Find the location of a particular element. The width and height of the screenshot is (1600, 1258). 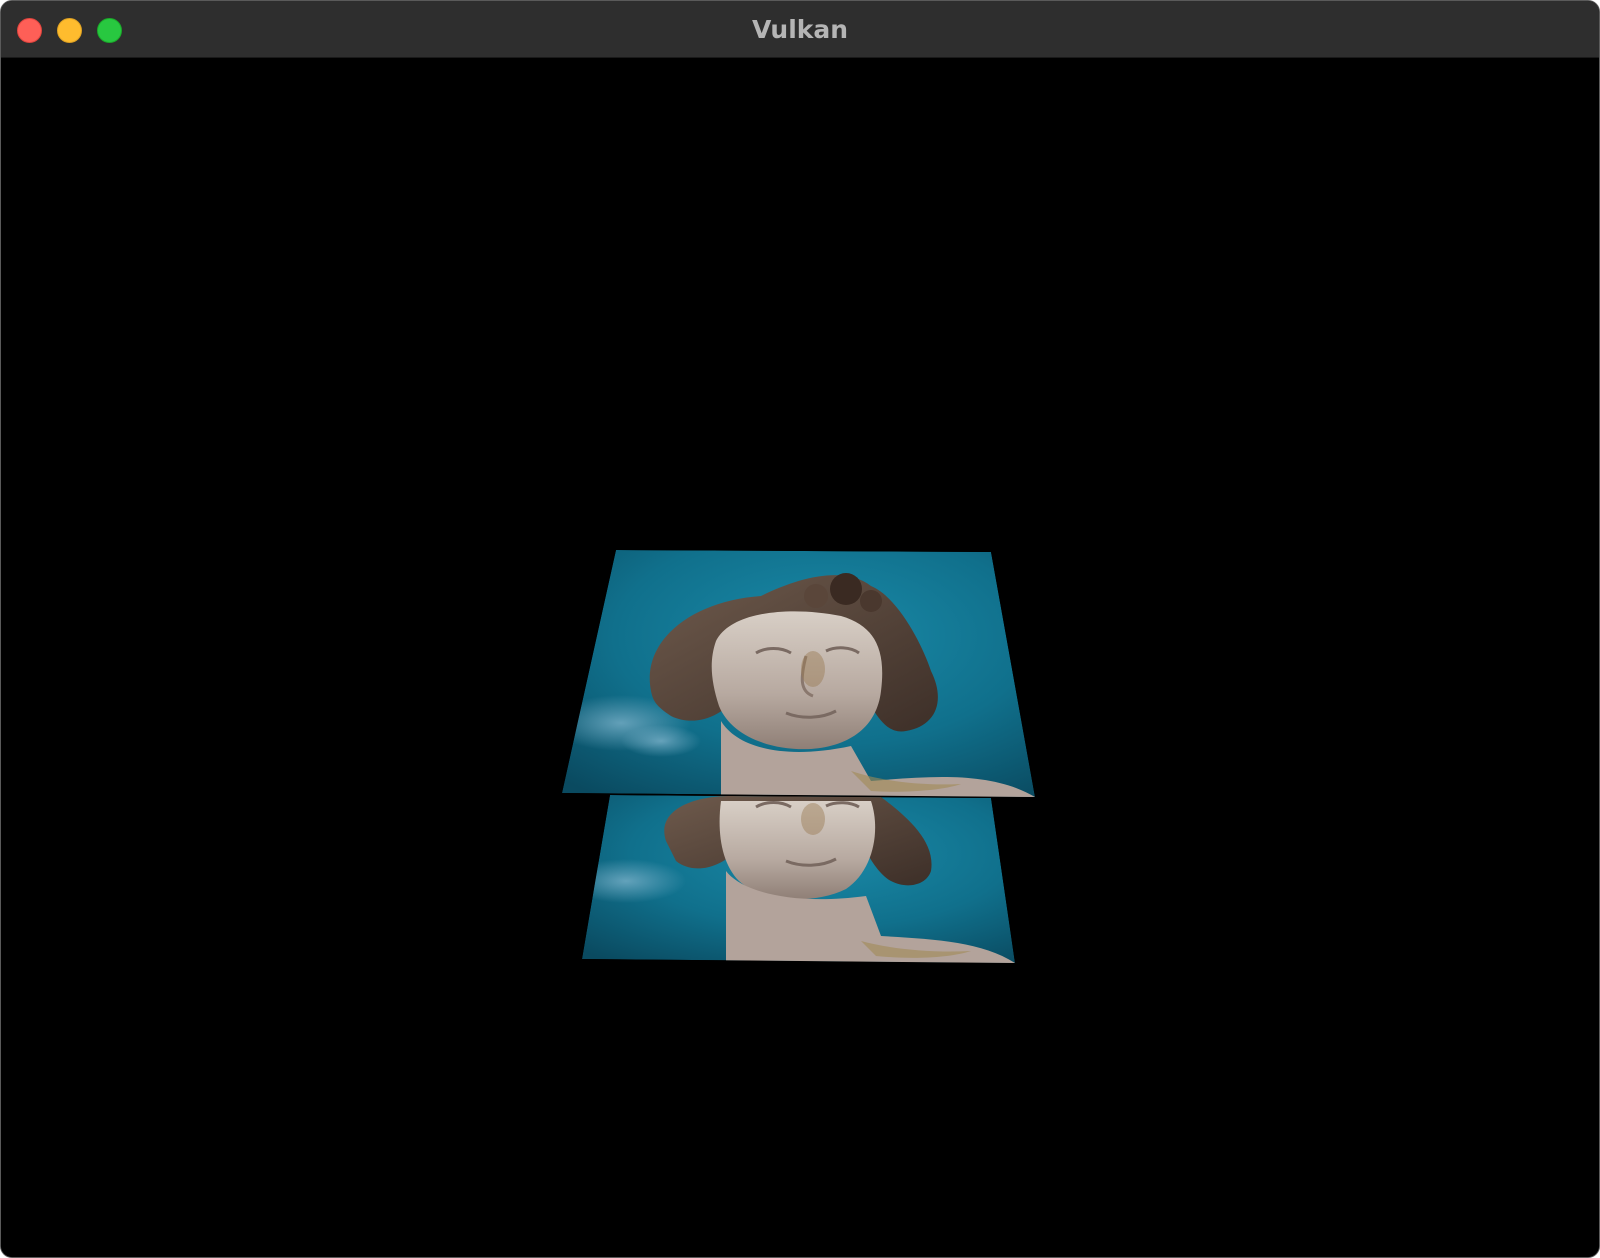

title-bar: Vulkan is located at coordinates (800, 29).